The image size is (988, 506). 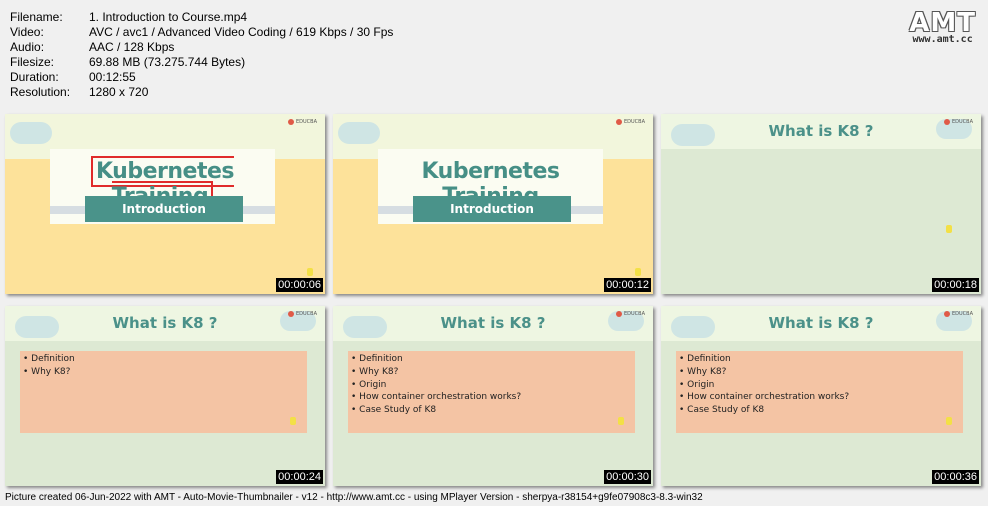 What do you see at coordinates (299, 285) in the screenshot?
I see `timestamp: 00:00:06` at bounding box center [299, 285].